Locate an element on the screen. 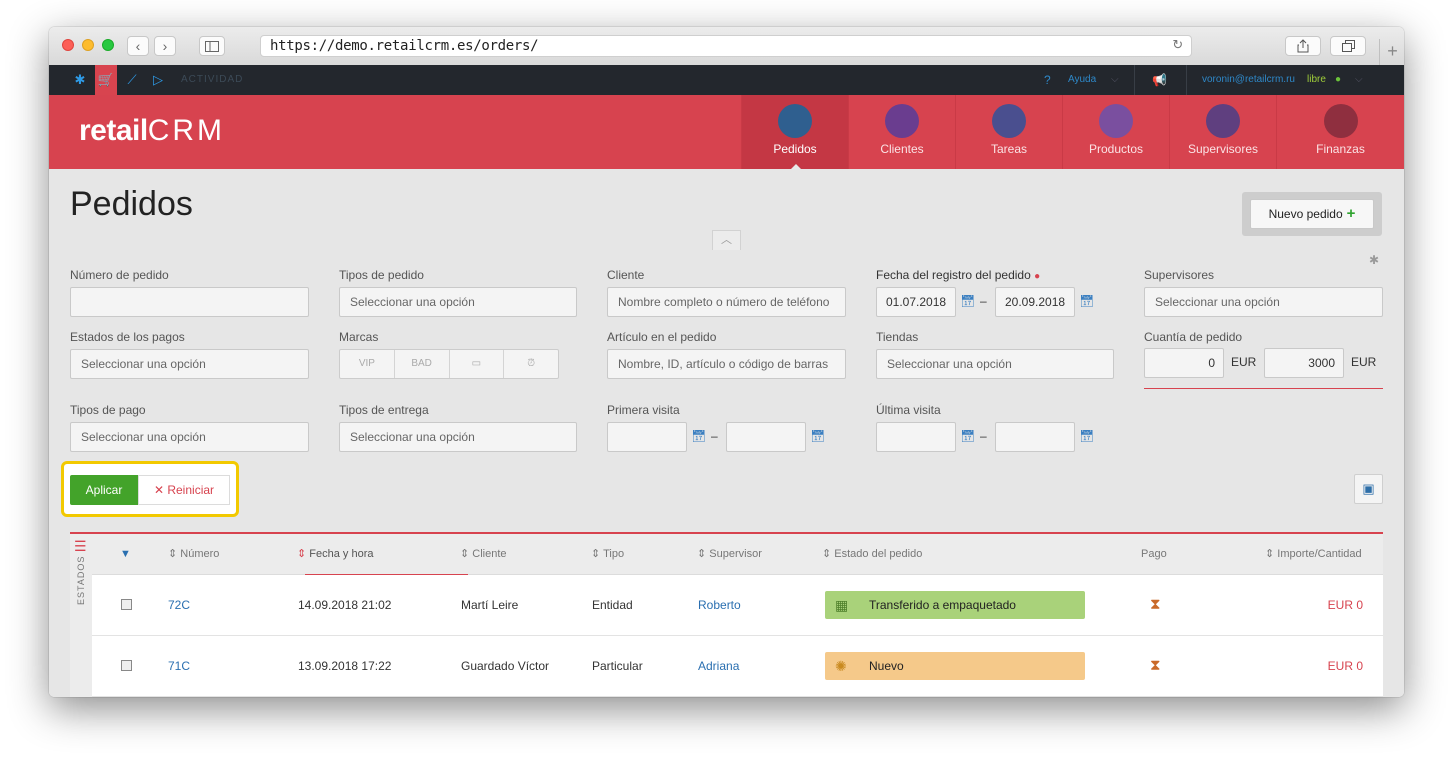 The image size is (1453, 768). mark-bookmark-button: ▭ is located at coordinates (477, 364).